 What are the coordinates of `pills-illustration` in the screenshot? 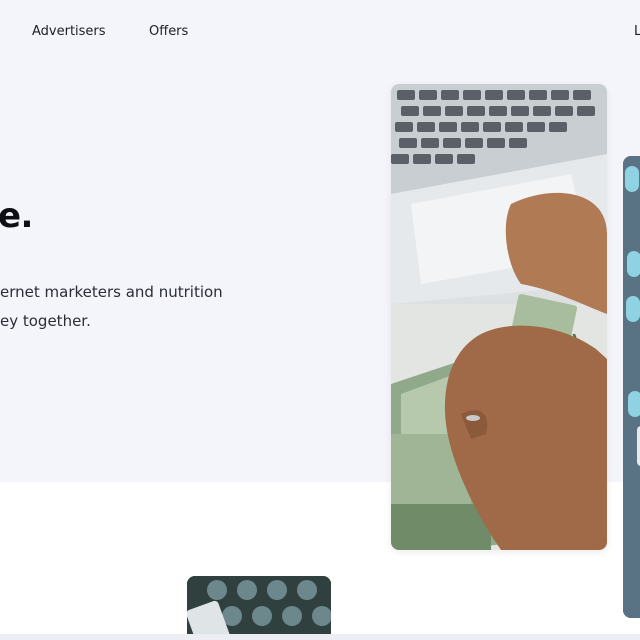 It's located at (631, 387).